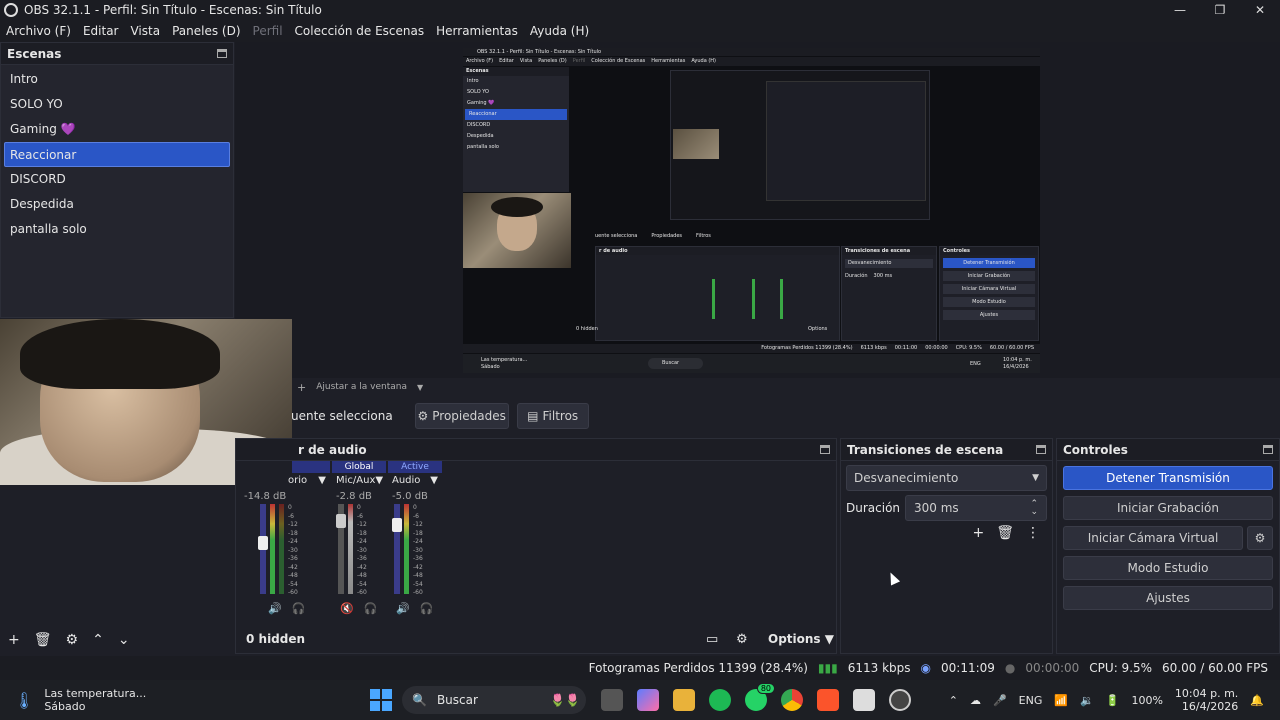 The height and width of the screenshot is (720, 1280). What do you see at coordinates (206, 31) in the screenshot?
I see `menu-paneles: Paneles (D)` at bounding box center [206, 31].